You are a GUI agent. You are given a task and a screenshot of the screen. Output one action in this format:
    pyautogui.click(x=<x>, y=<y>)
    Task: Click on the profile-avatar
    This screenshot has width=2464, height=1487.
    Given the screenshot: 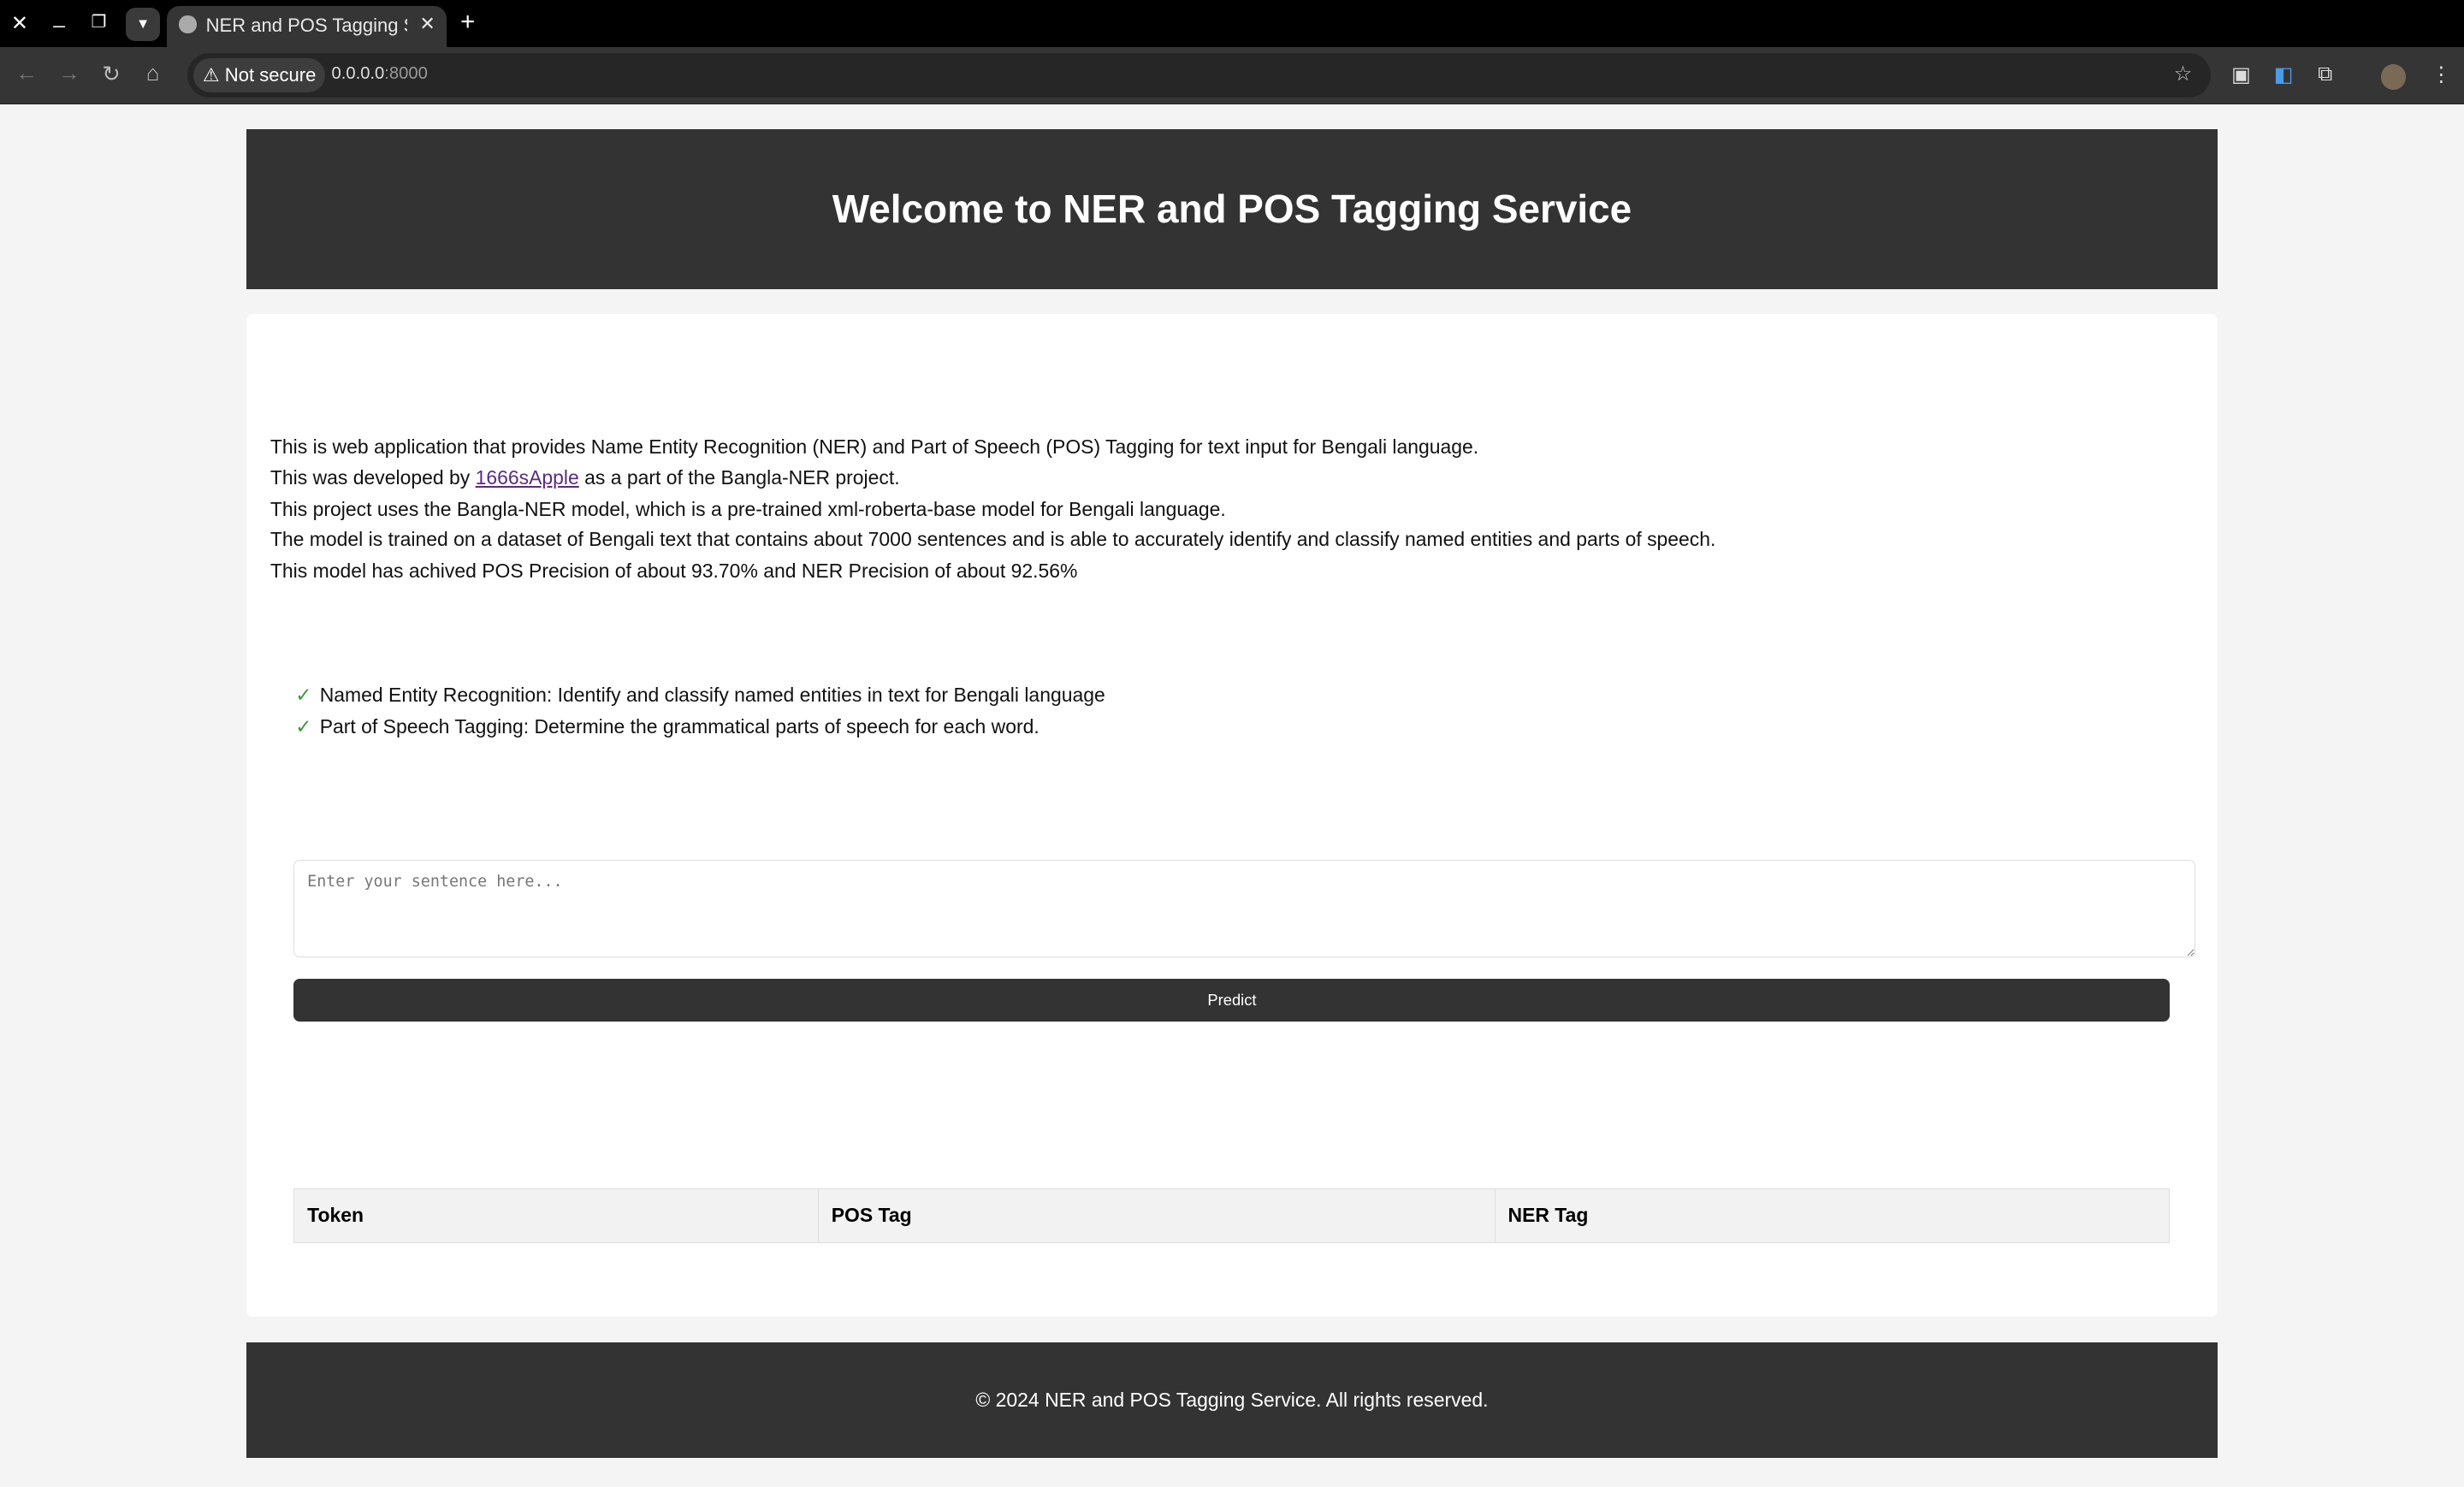 What is the action you would take?
    pyautogui.click(x=2393, y=77)
    